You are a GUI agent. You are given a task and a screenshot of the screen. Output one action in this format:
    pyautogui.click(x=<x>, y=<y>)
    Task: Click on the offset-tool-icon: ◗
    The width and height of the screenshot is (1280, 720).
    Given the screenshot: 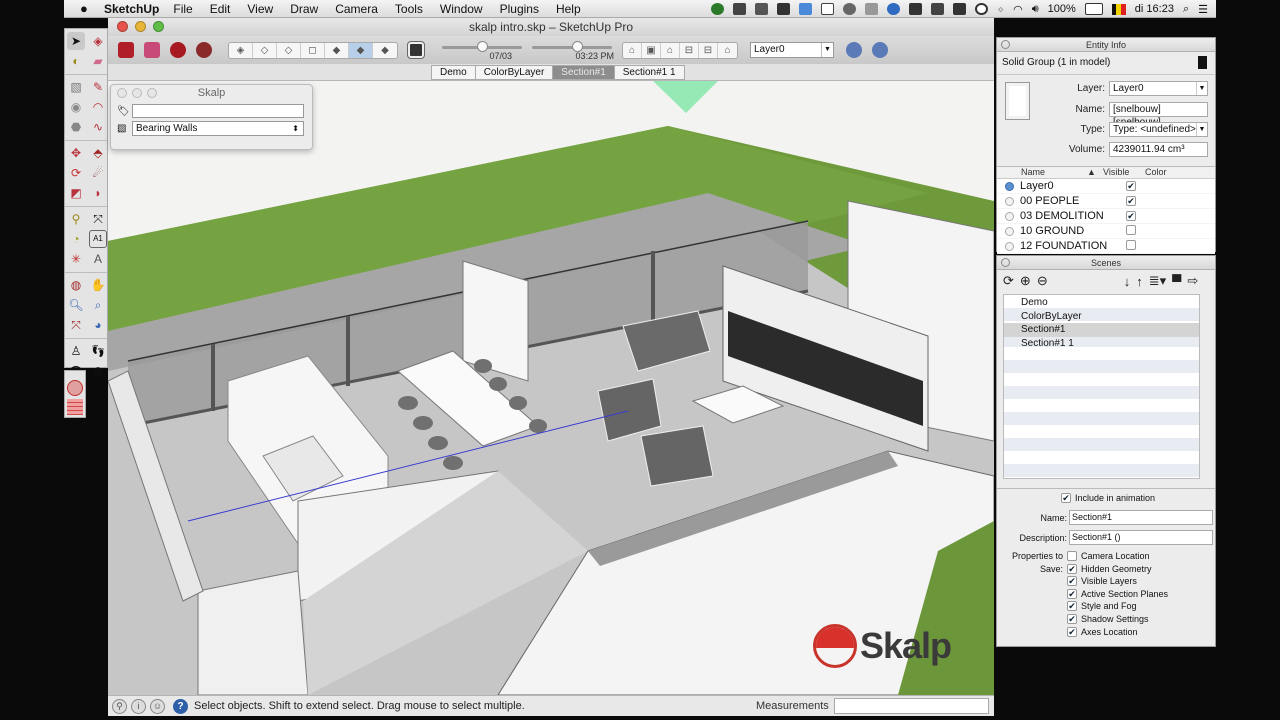 What is the action you would take?
    pyautogui.click(x=98, y=193)
    